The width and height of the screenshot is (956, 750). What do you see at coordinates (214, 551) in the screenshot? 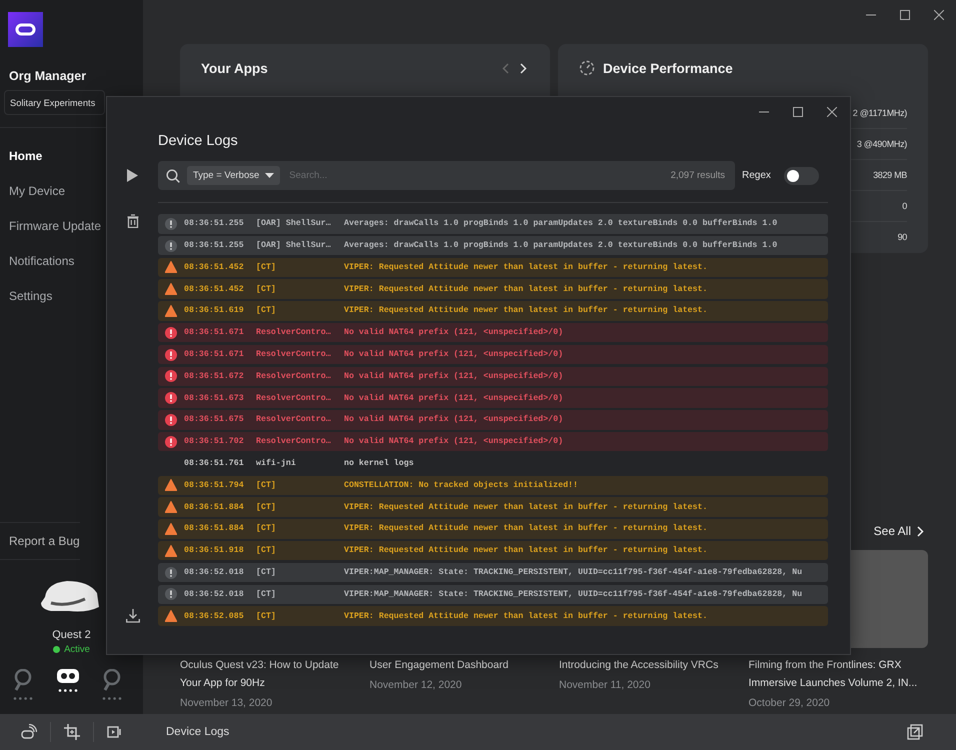
I see `log-time: 08:36:51.918` at bounding box center [214, 551].